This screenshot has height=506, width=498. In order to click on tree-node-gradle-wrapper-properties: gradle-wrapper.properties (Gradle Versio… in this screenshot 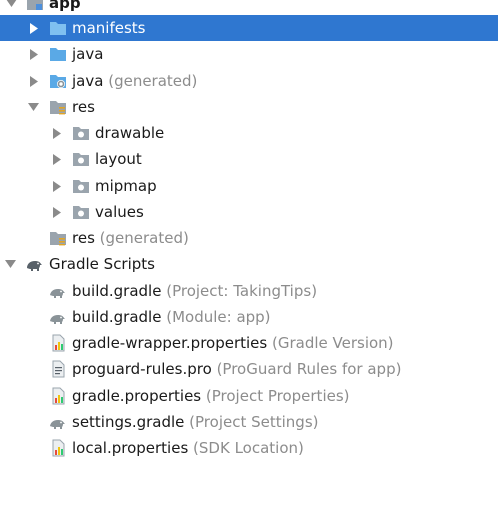, I will do `click(249, 343)`.